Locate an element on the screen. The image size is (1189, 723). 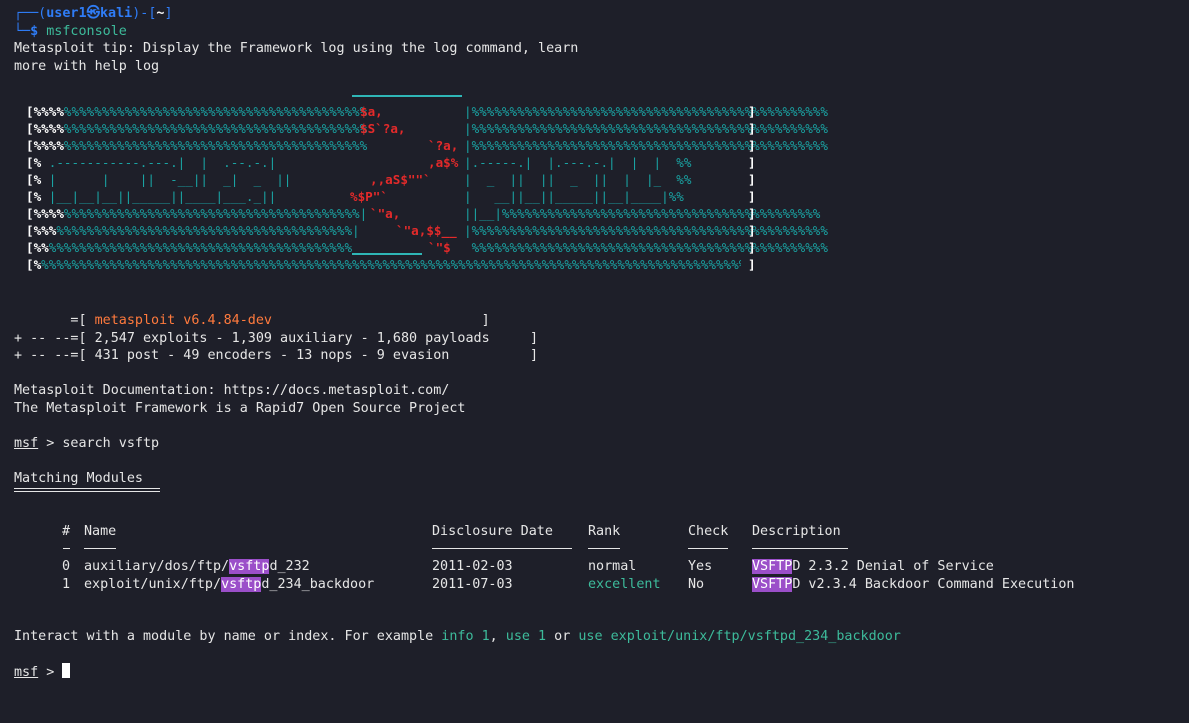
banner-top-rule is located at coordinates (407, 95).